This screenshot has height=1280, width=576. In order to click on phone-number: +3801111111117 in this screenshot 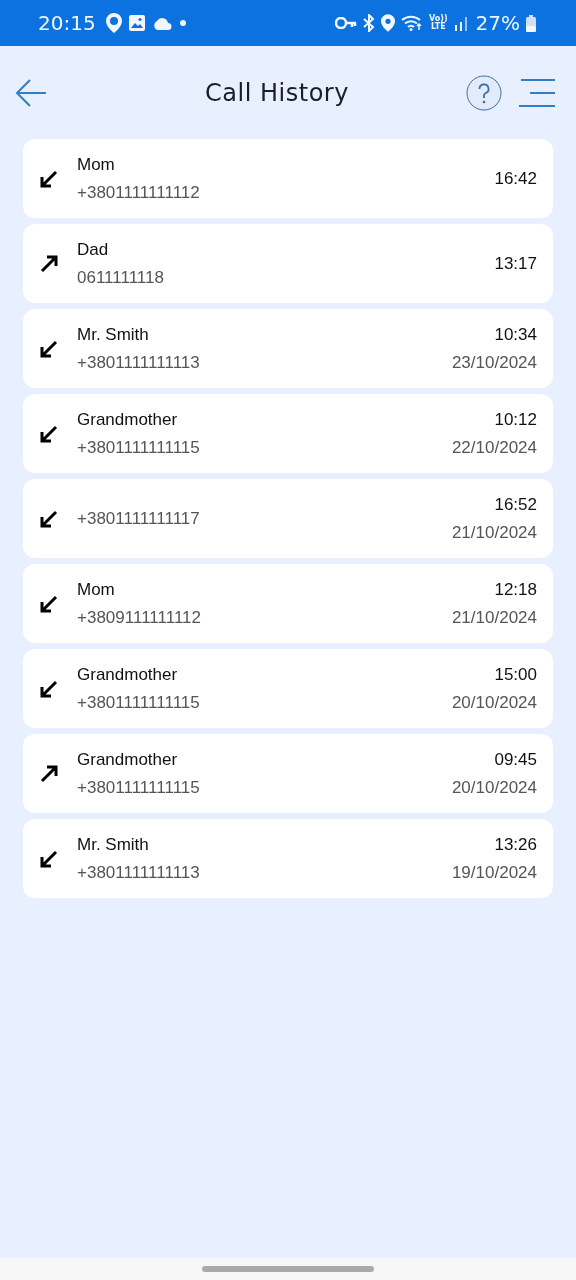, I will do `click(139, 518)`.